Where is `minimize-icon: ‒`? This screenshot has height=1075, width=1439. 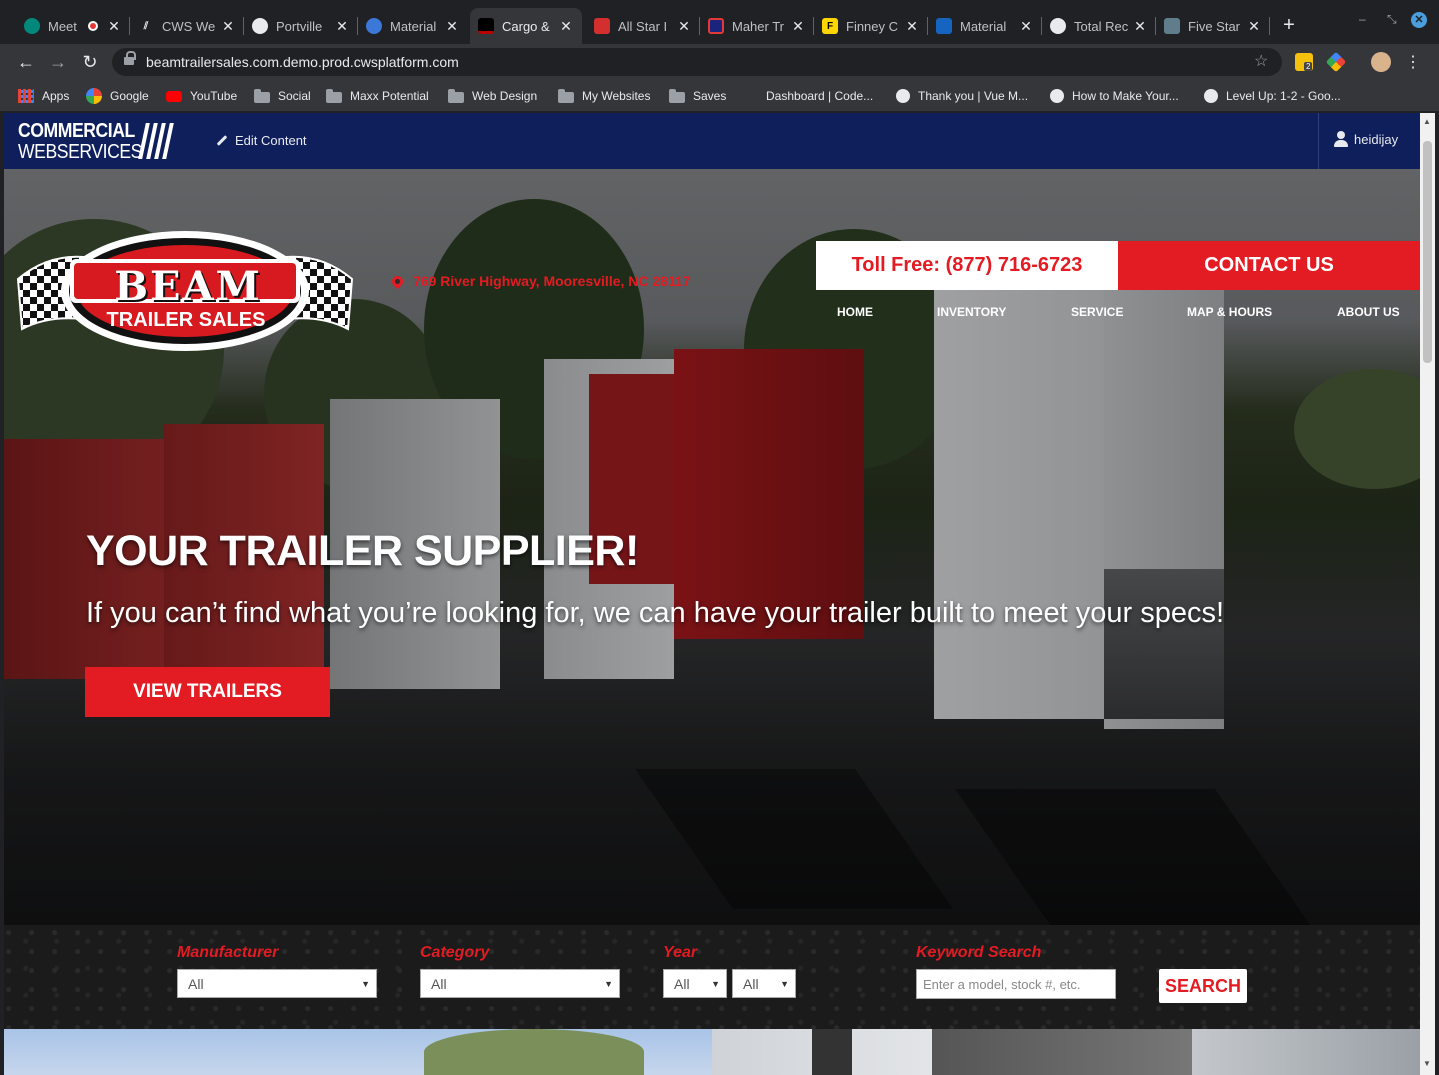
minimize-icon: ‒ is located at coordinates (1362, 19).